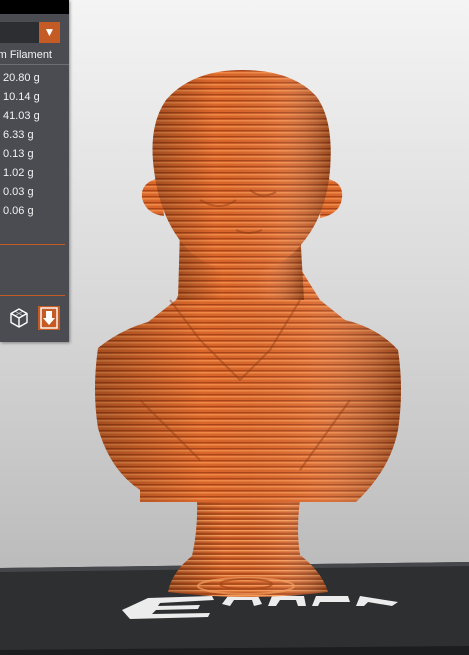 The image size is (469, 655). I want to click on pedestal, so click(248, 548).